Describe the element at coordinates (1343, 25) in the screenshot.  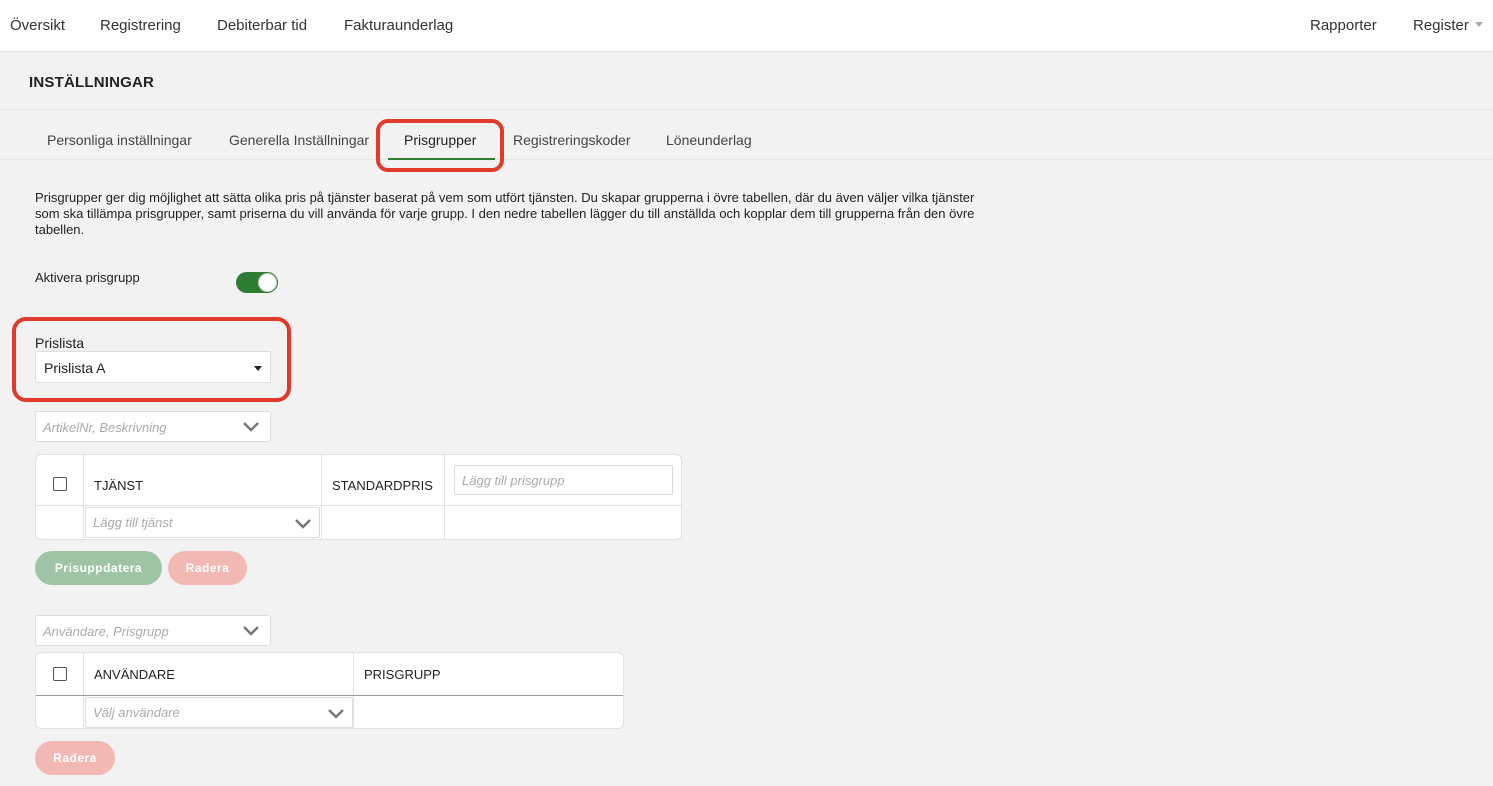
I see `nav-rapporter: Rapporter` at that location.